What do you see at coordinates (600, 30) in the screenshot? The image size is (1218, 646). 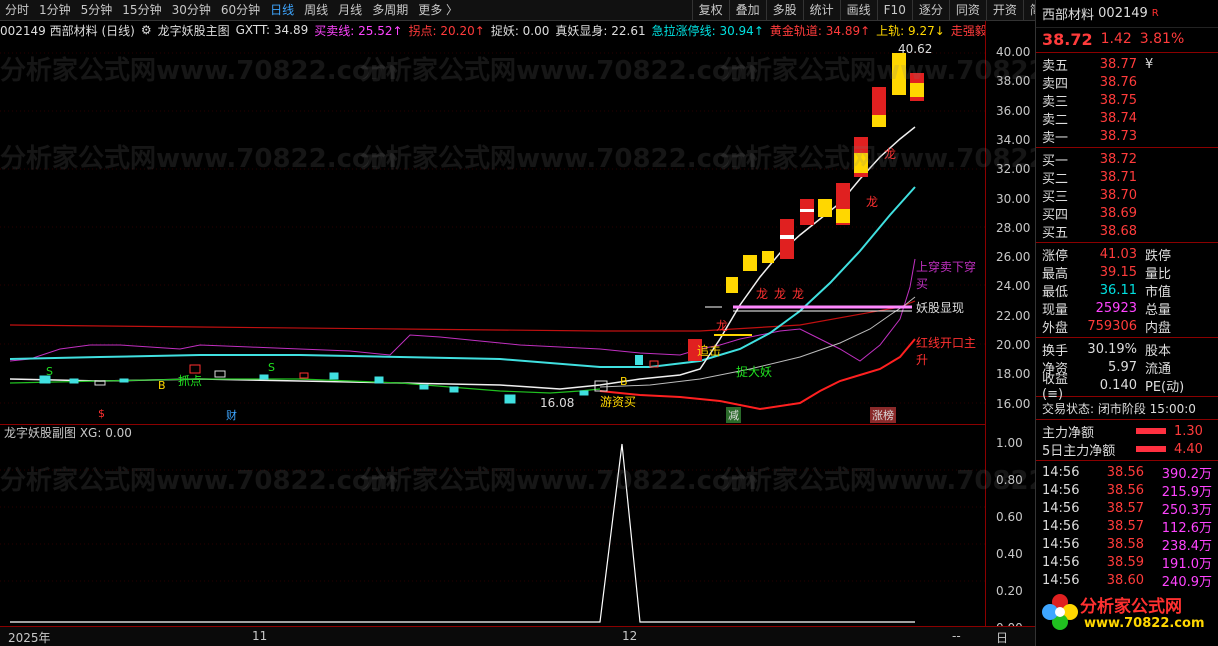 I see `demon-value: 真妖显身: 22.61` at bounding box center [600, 30].